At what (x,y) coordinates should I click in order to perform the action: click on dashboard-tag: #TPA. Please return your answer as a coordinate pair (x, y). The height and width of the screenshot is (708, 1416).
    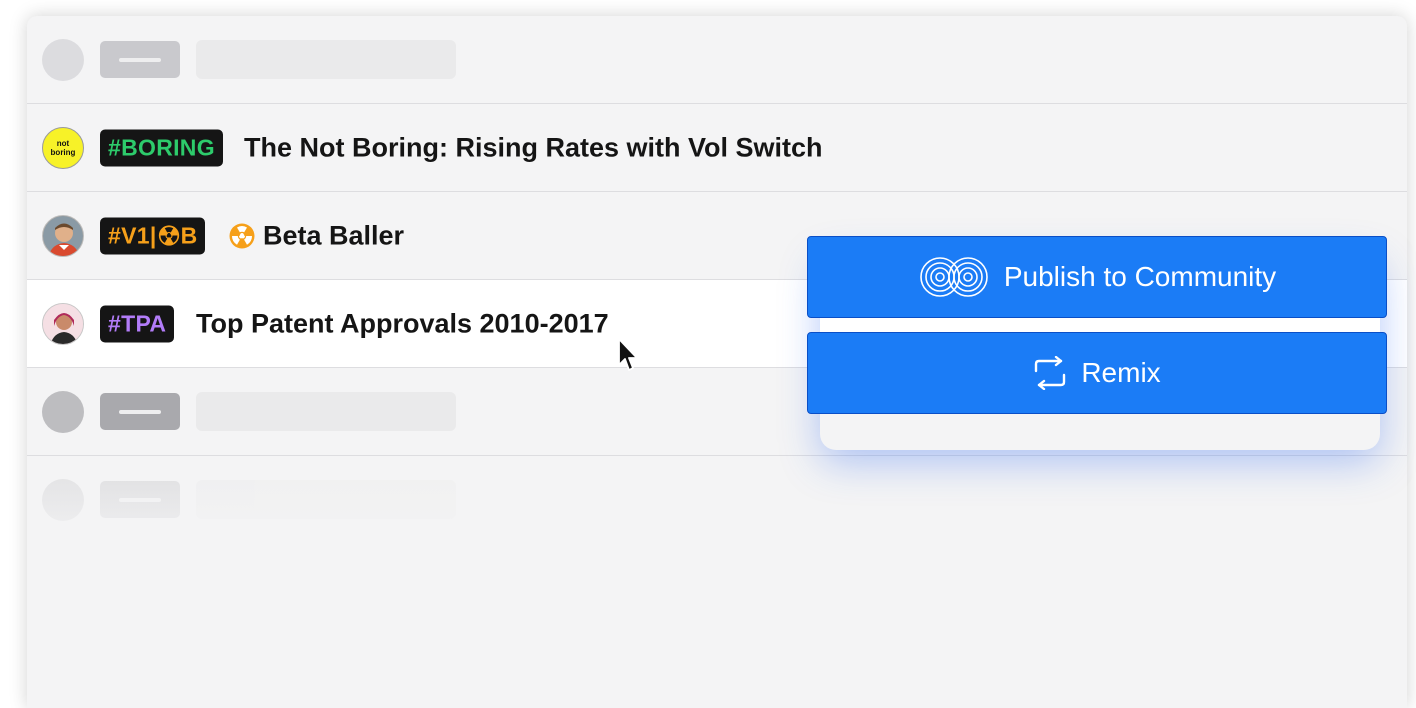
    Looking at the image, I should click on (137, 323).